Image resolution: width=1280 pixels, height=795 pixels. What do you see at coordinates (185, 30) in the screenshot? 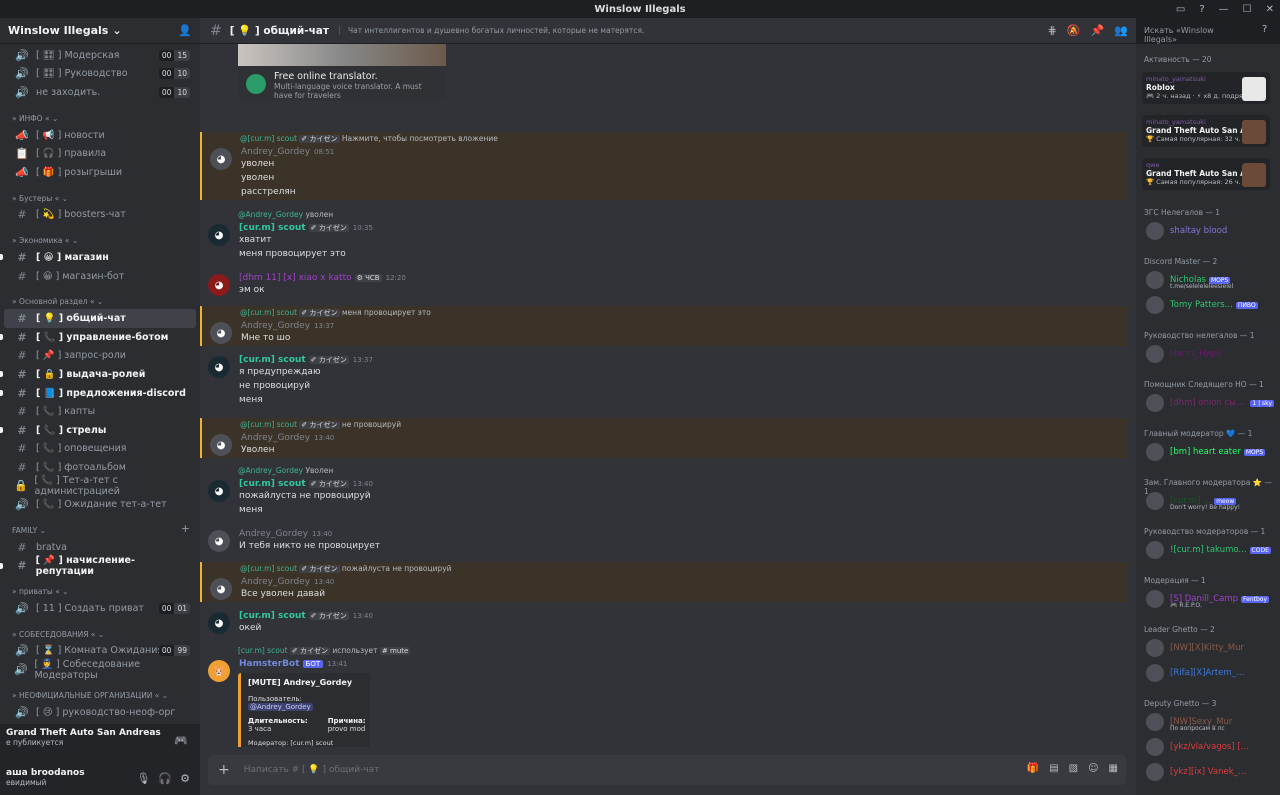
I see `add-member-icon: 👤` at bounding box center [185, 30].